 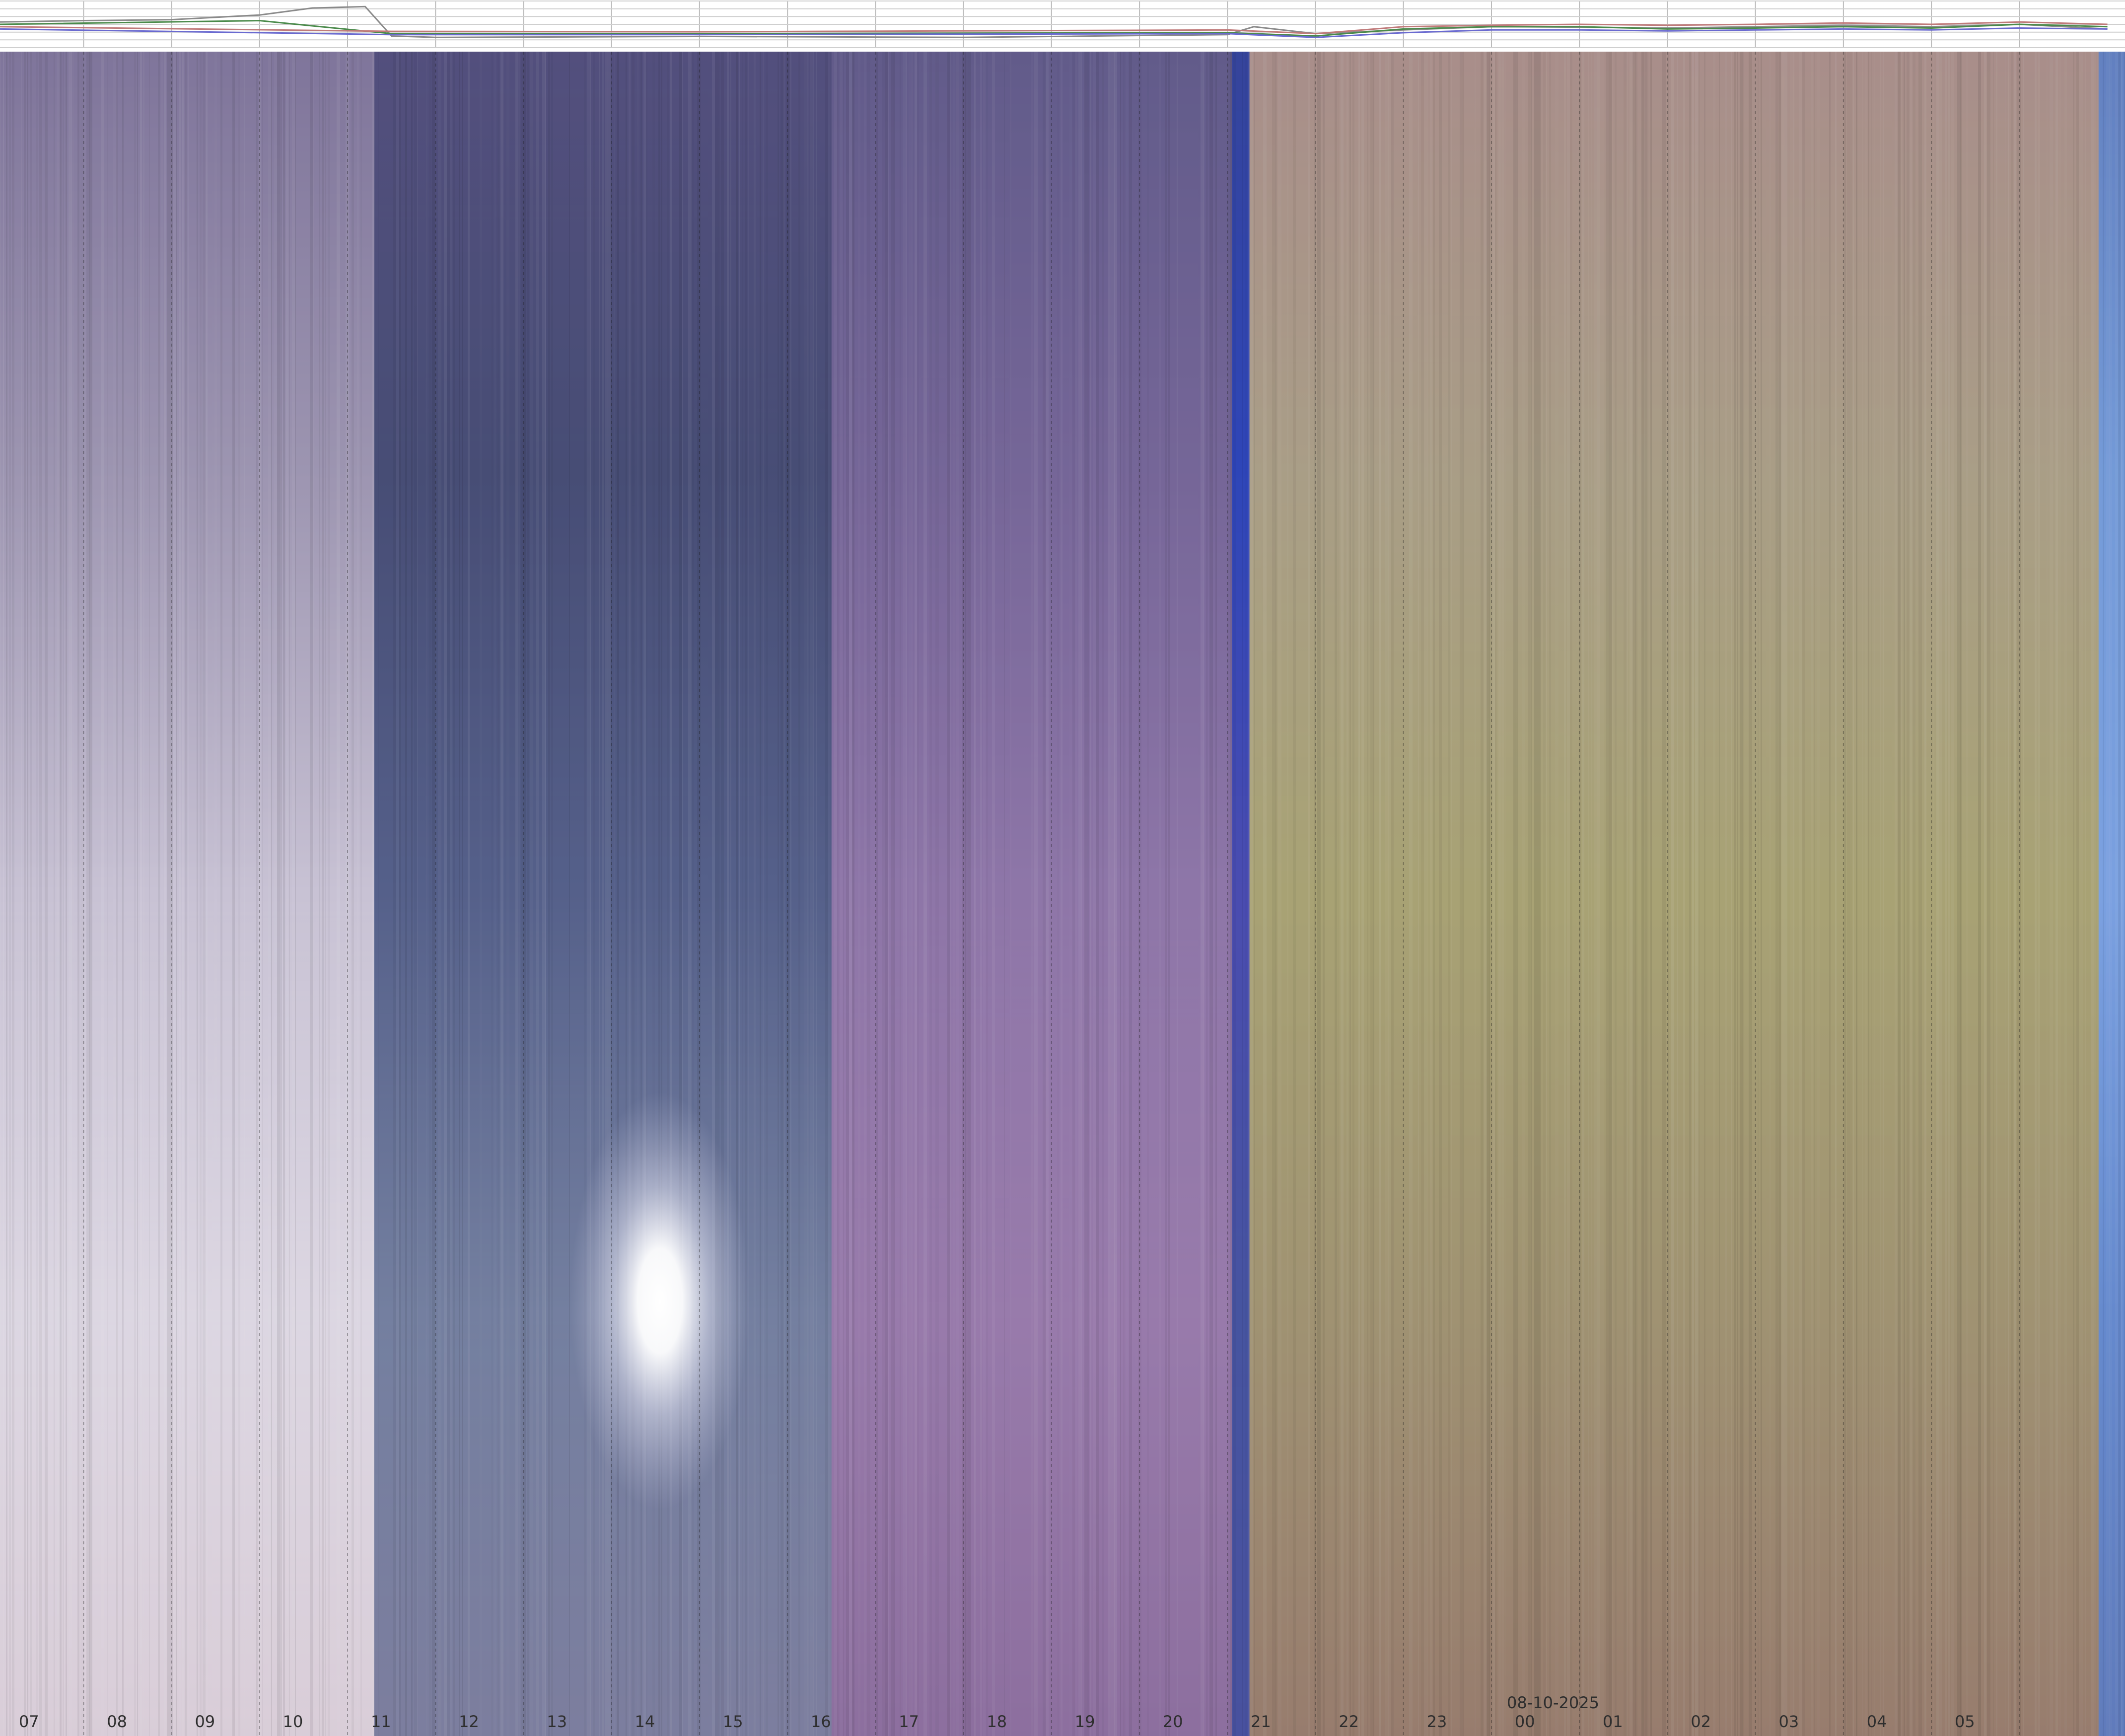 I want to click on hour-tick-label: 15, so click(x=733, y=1722).